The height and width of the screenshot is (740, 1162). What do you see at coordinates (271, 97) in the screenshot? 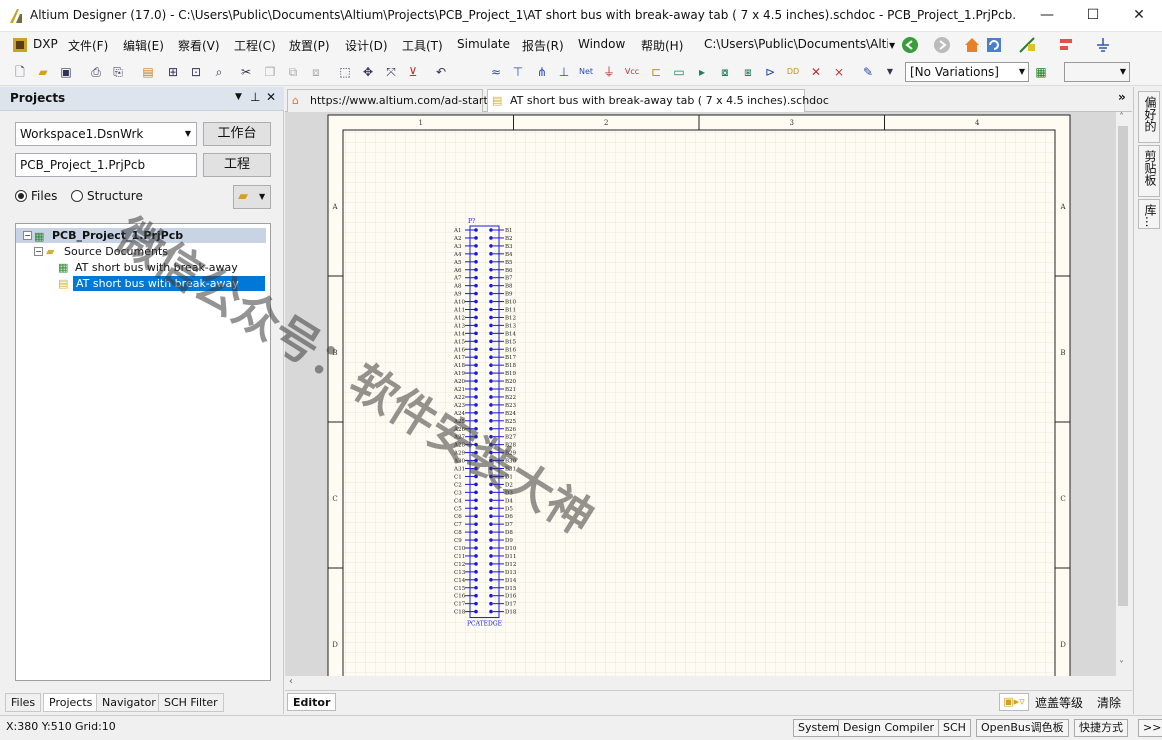
I see `close-icon: ✕` at bounding box center [271, 97].